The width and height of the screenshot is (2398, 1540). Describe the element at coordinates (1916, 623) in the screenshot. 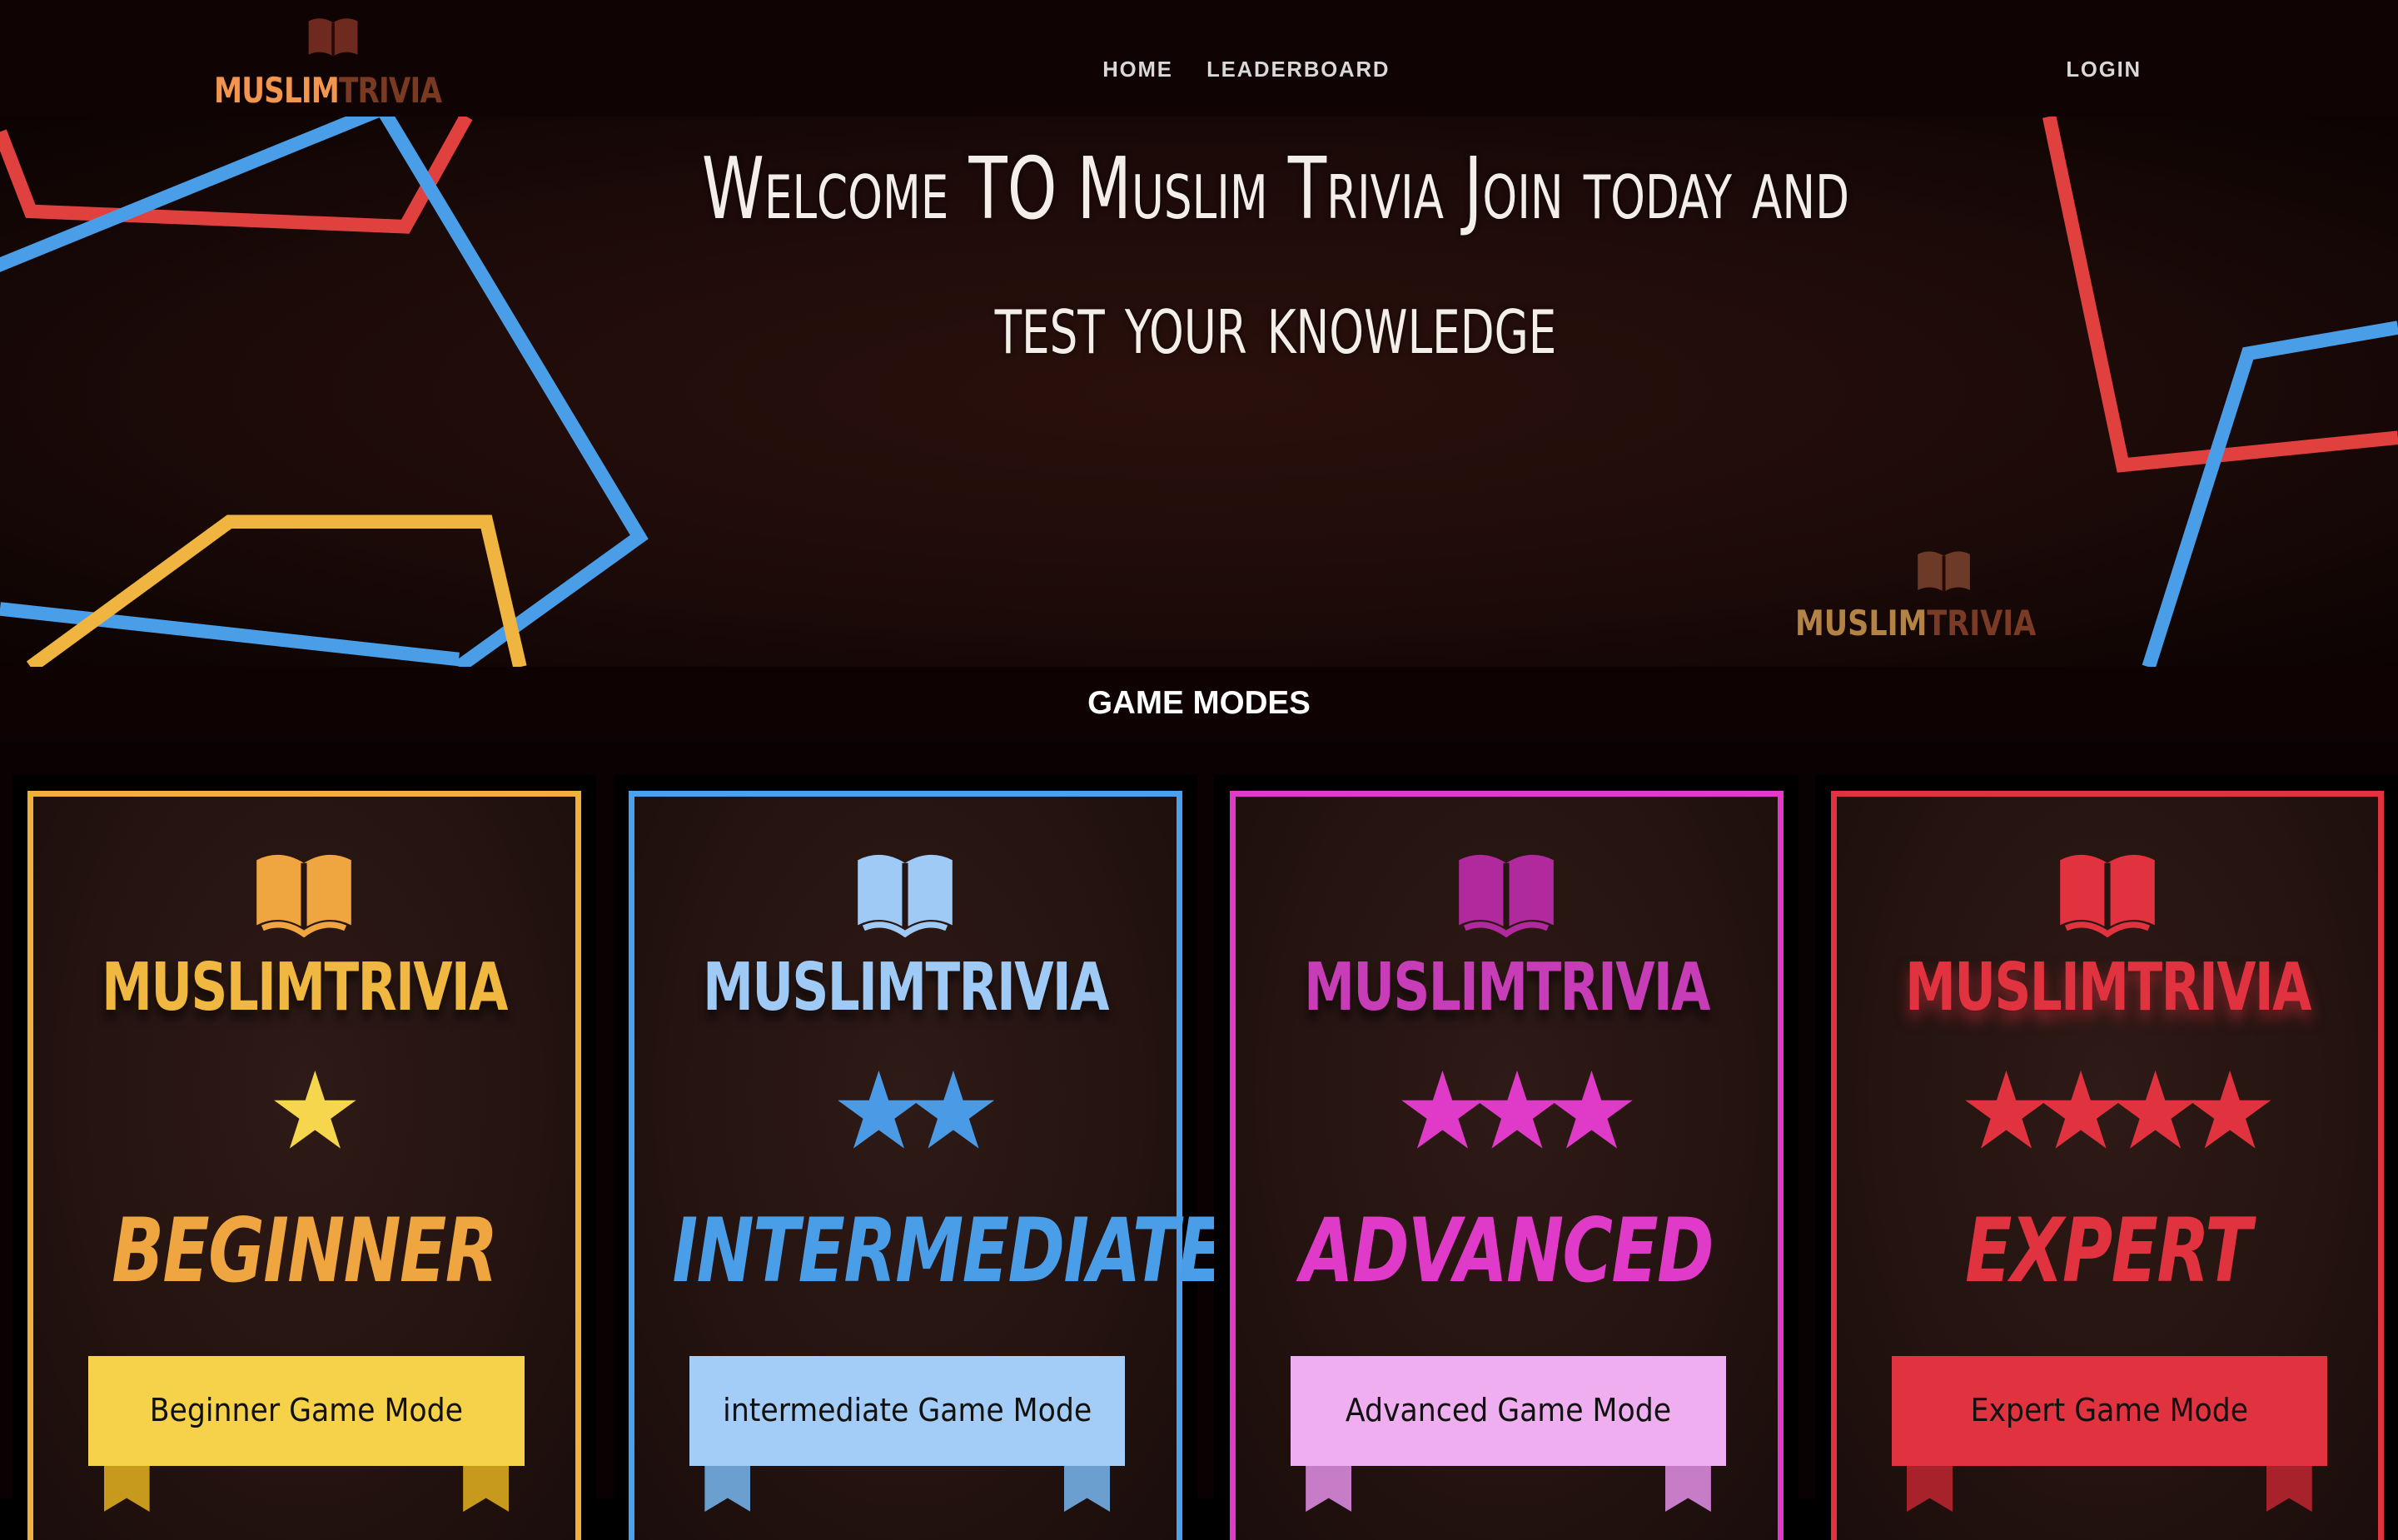

I see `hero-logo-text: MUSLIMTRIVIA` at that location.